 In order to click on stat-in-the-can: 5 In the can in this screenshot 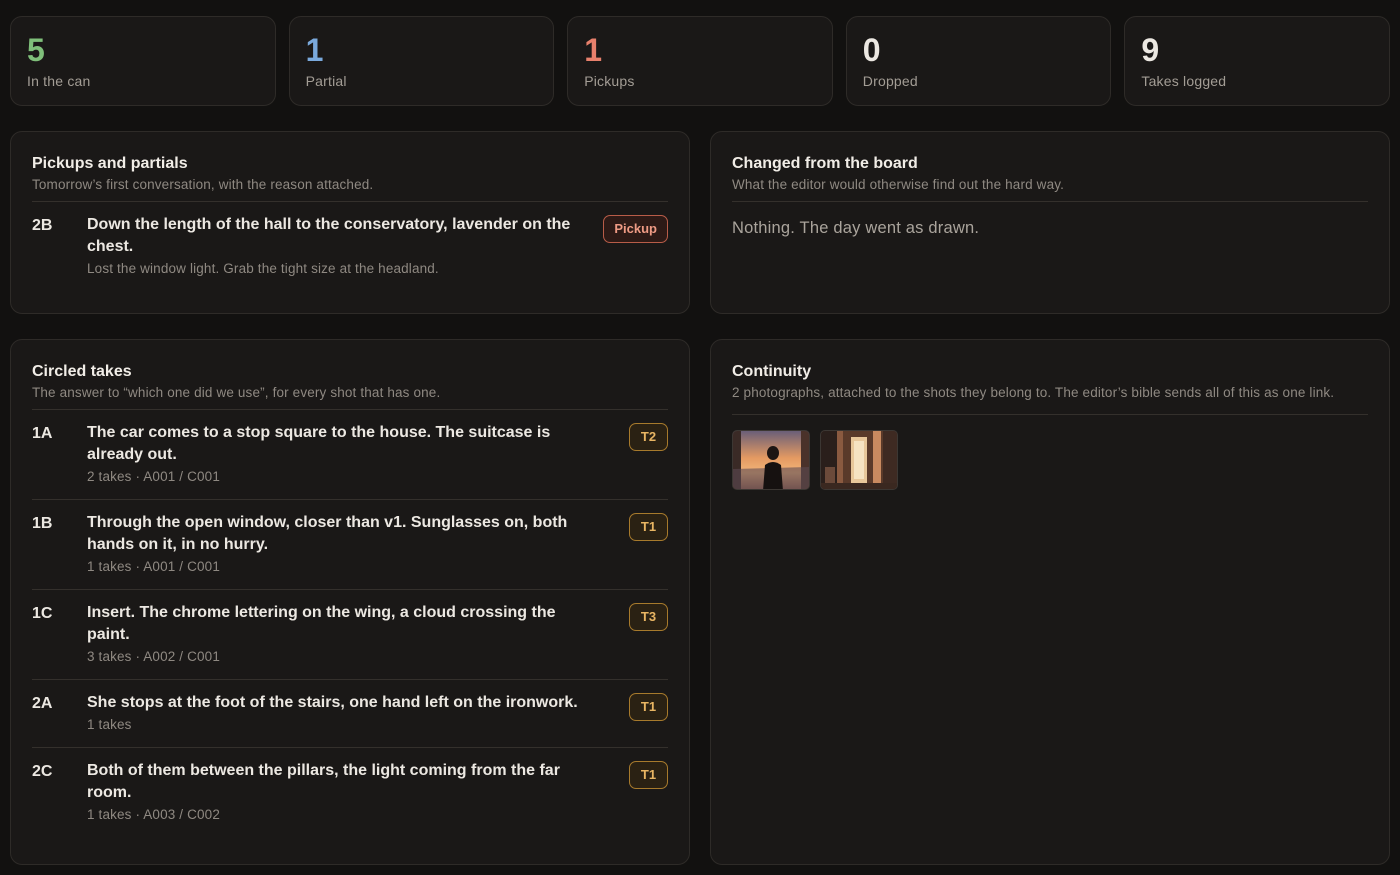, I will do `click(143, 61)`.